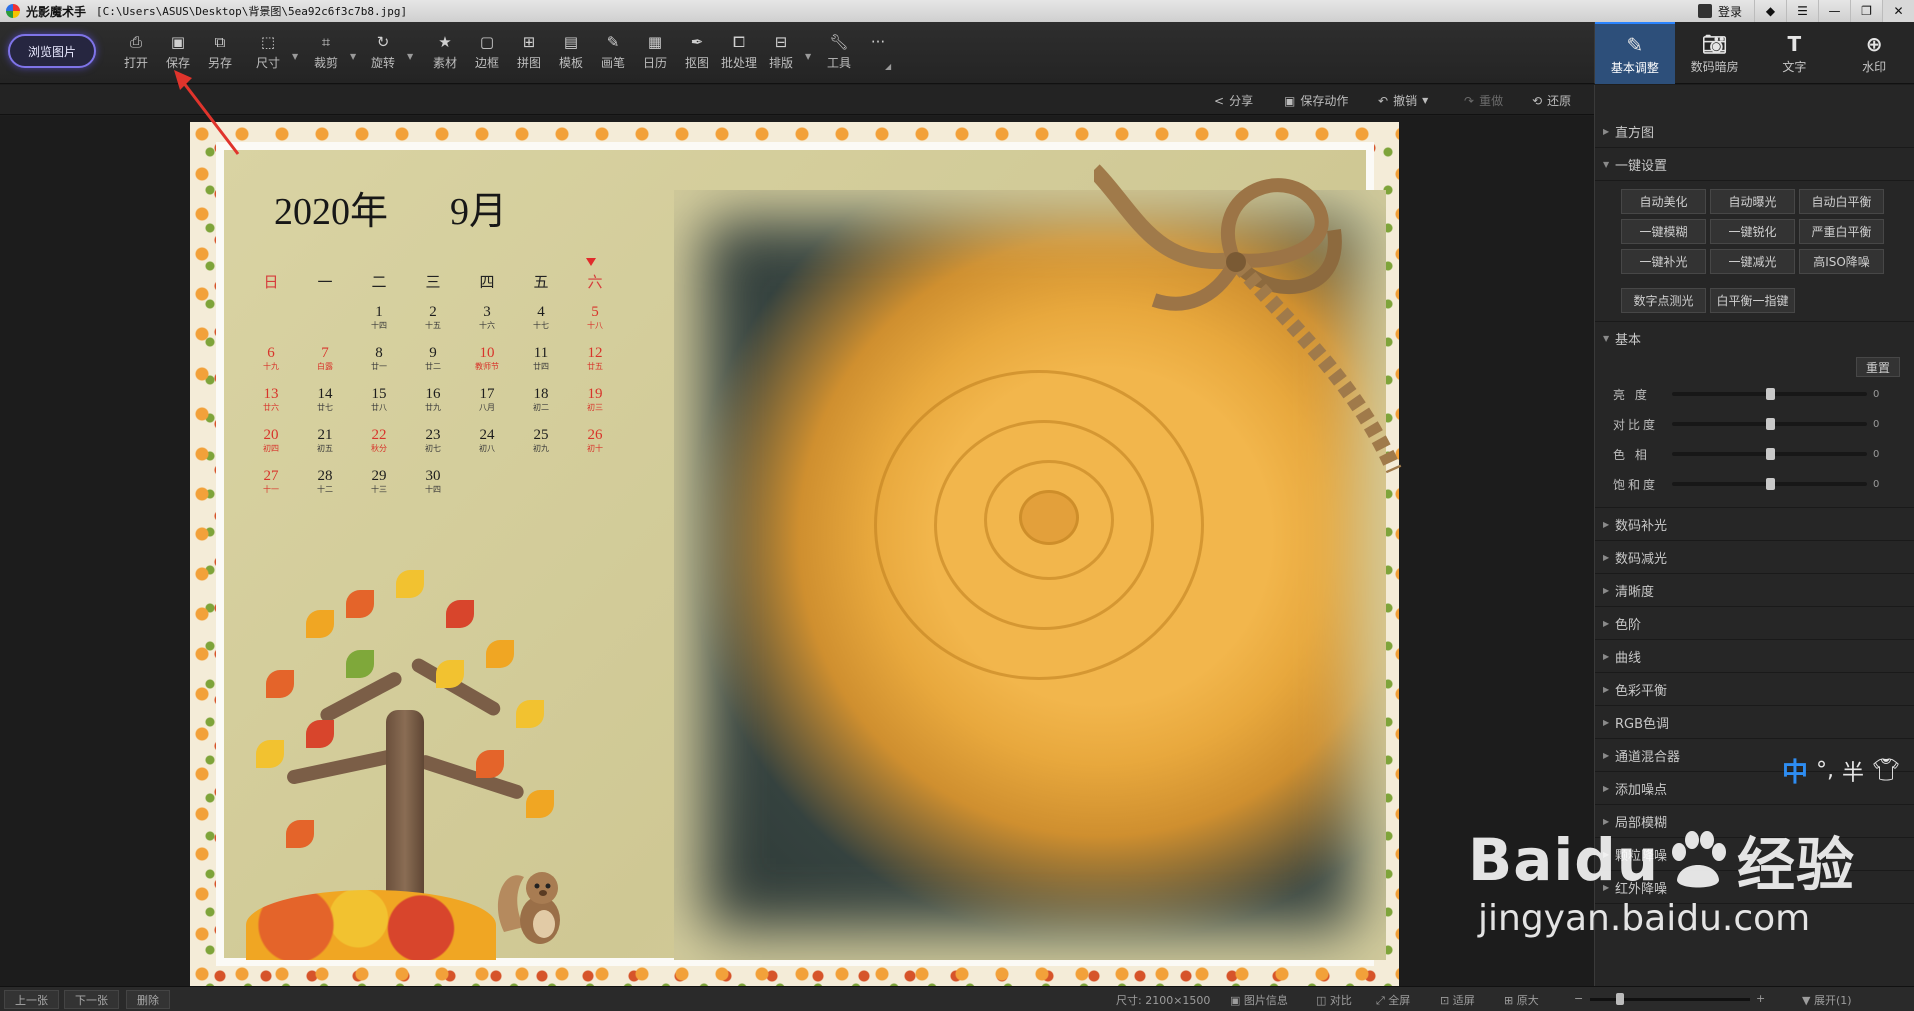 Image resolution: width=1914 pixels, height=1011 pixels. What do you see at coordinates (1670, 999) in the screenshot?
I see `zoom-slider` at bounding box center [1670, 999].